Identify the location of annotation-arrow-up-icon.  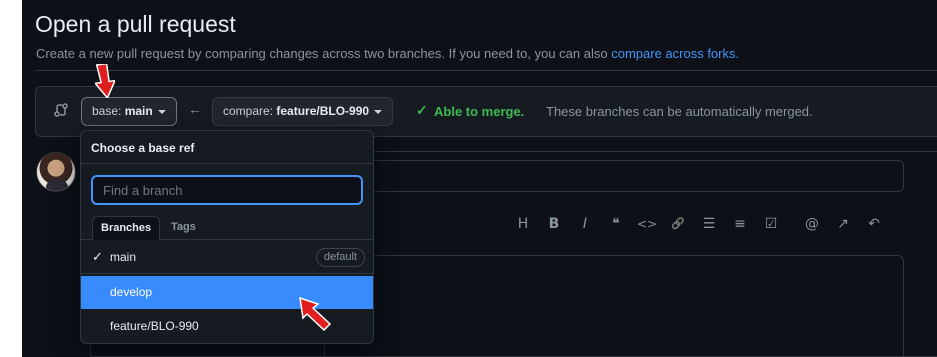
(315, 314).